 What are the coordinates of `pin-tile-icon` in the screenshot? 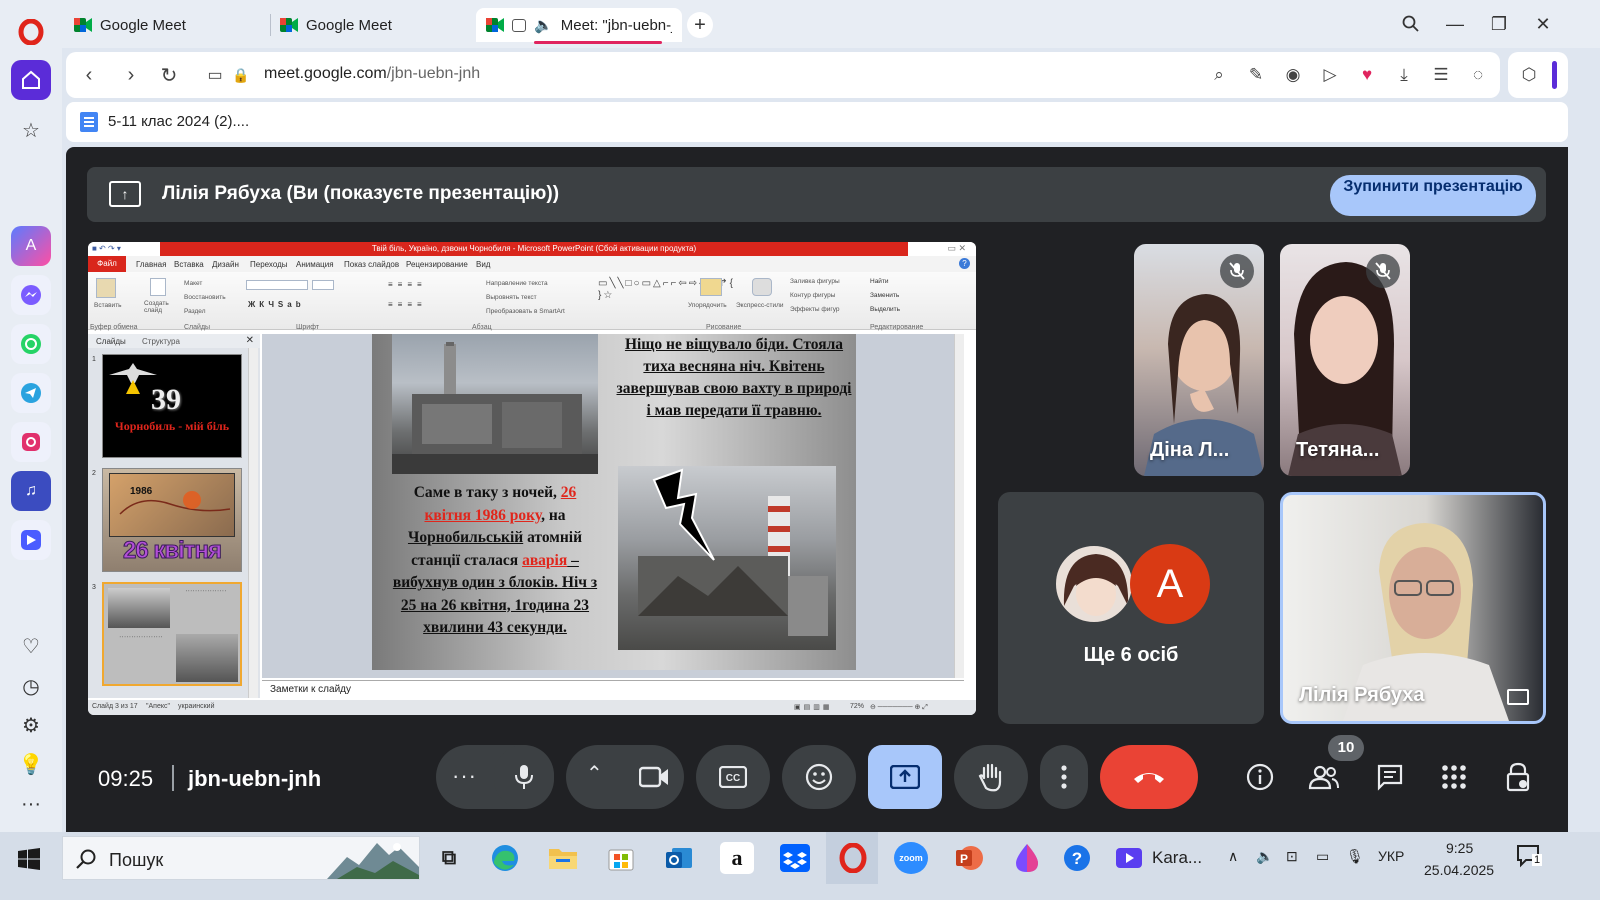 It's located at (1518, 697).